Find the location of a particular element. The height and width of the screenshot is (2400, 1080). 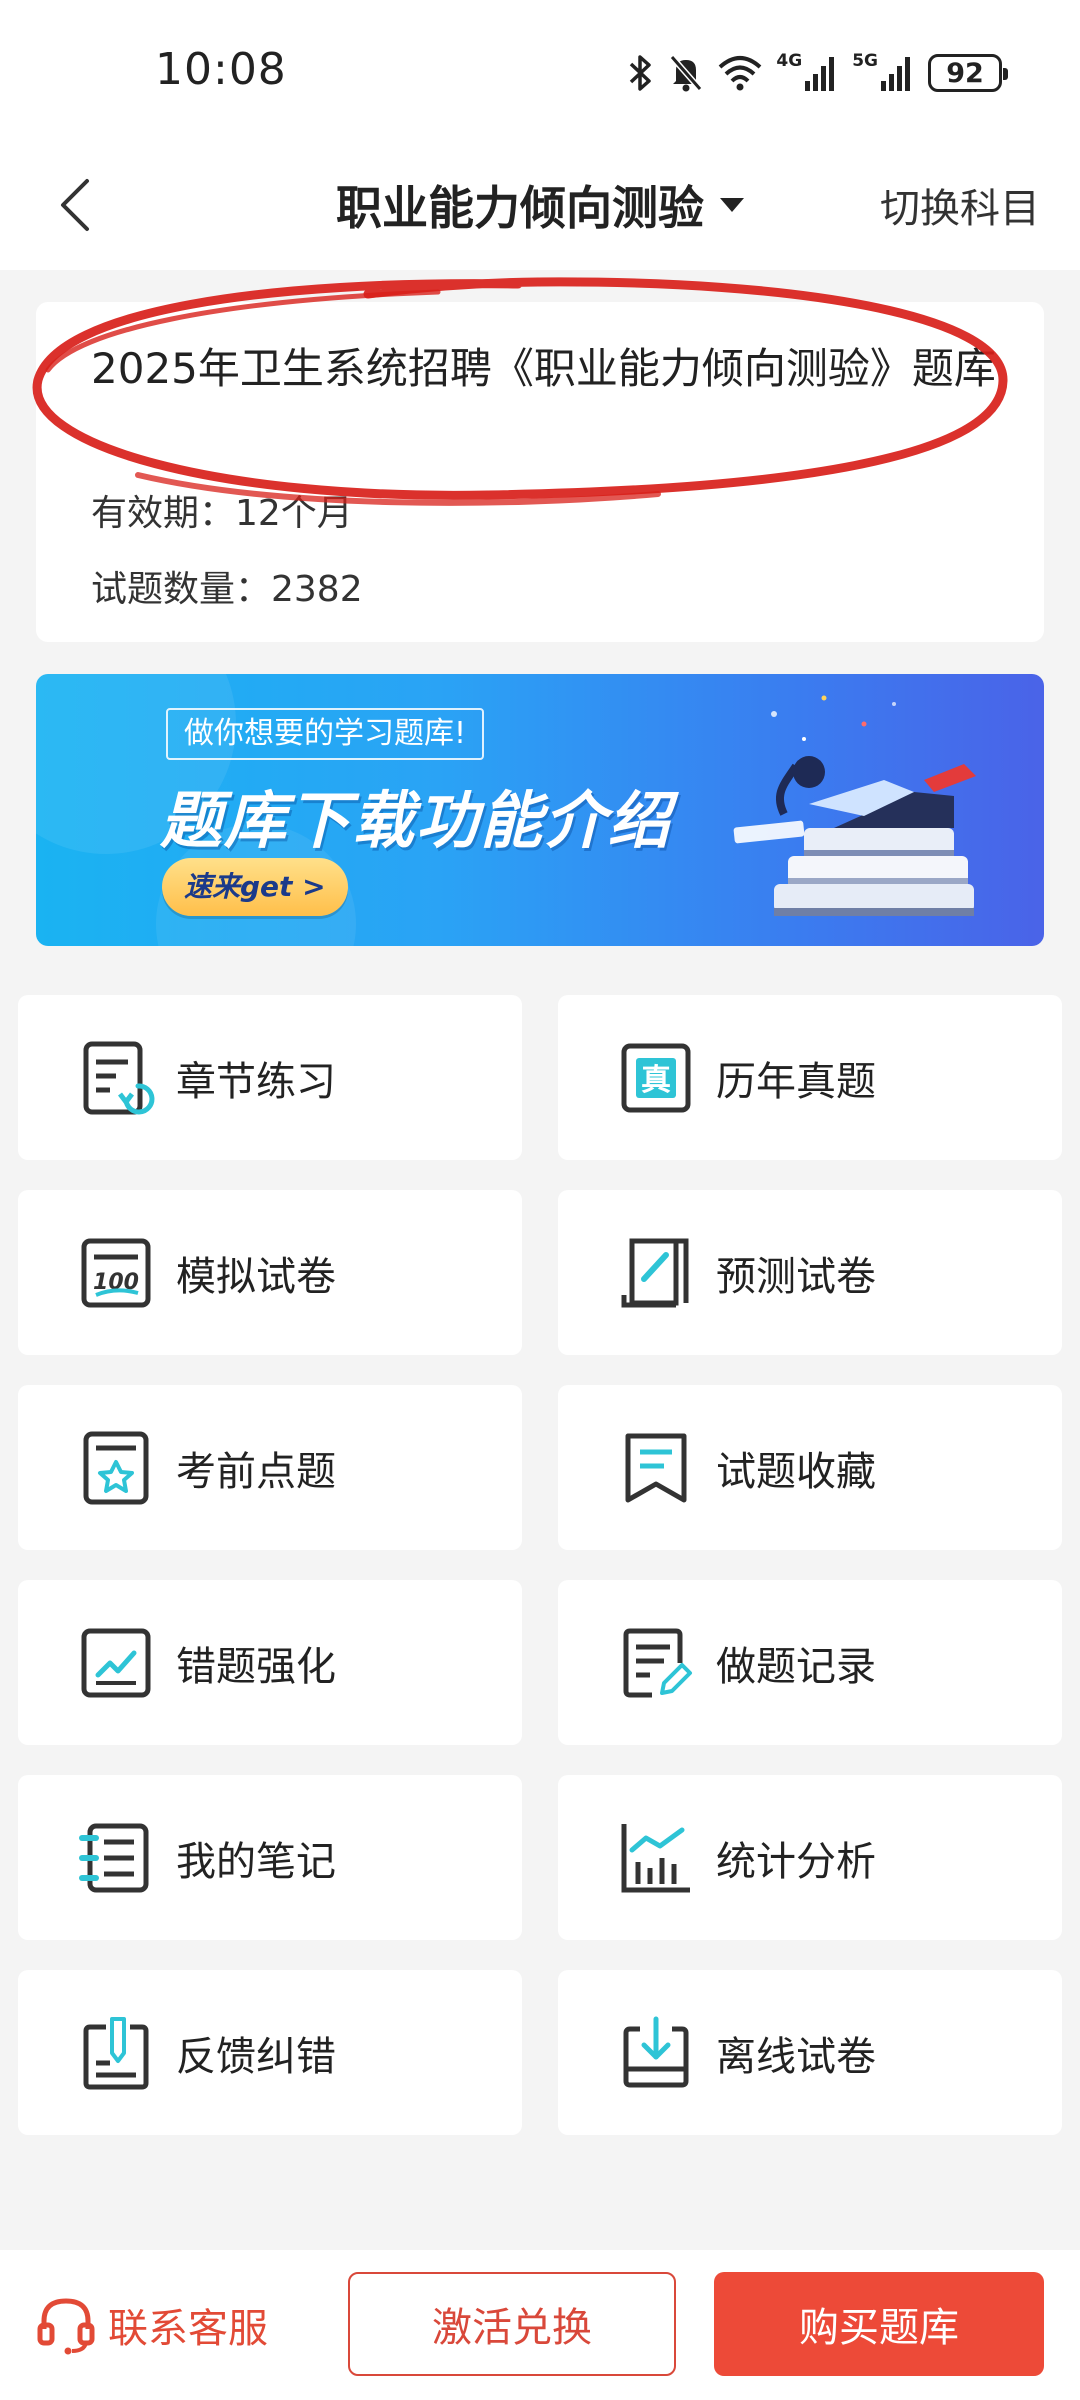

past-exams-icon: 真 is located at coordinates (656, 1077).